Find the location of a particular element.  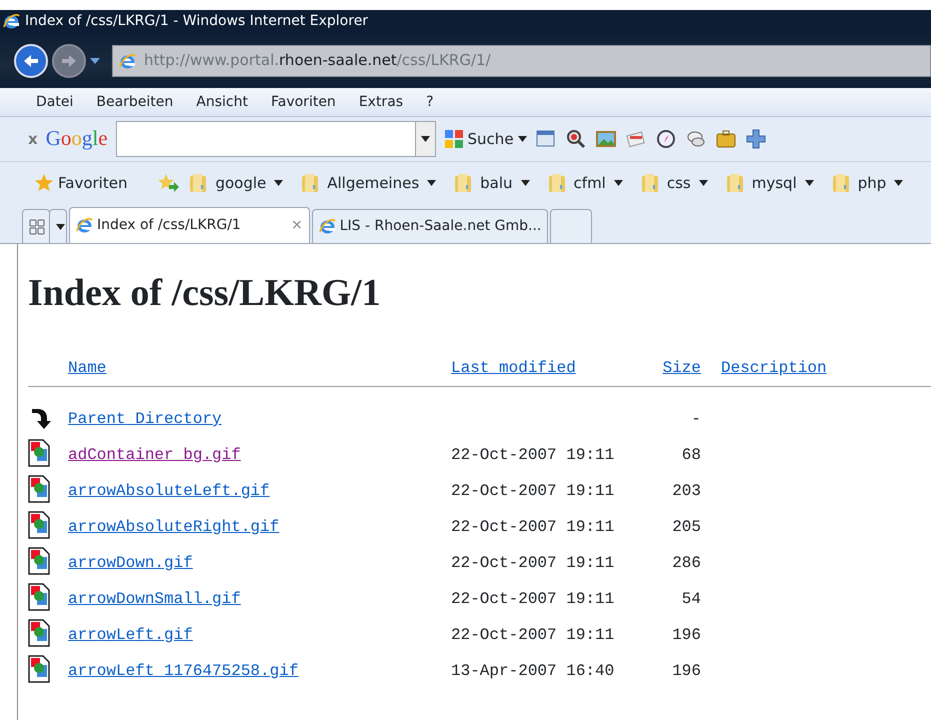

file-link: arrowAbsoluteRight.gif is located at coordinates (174, 527).